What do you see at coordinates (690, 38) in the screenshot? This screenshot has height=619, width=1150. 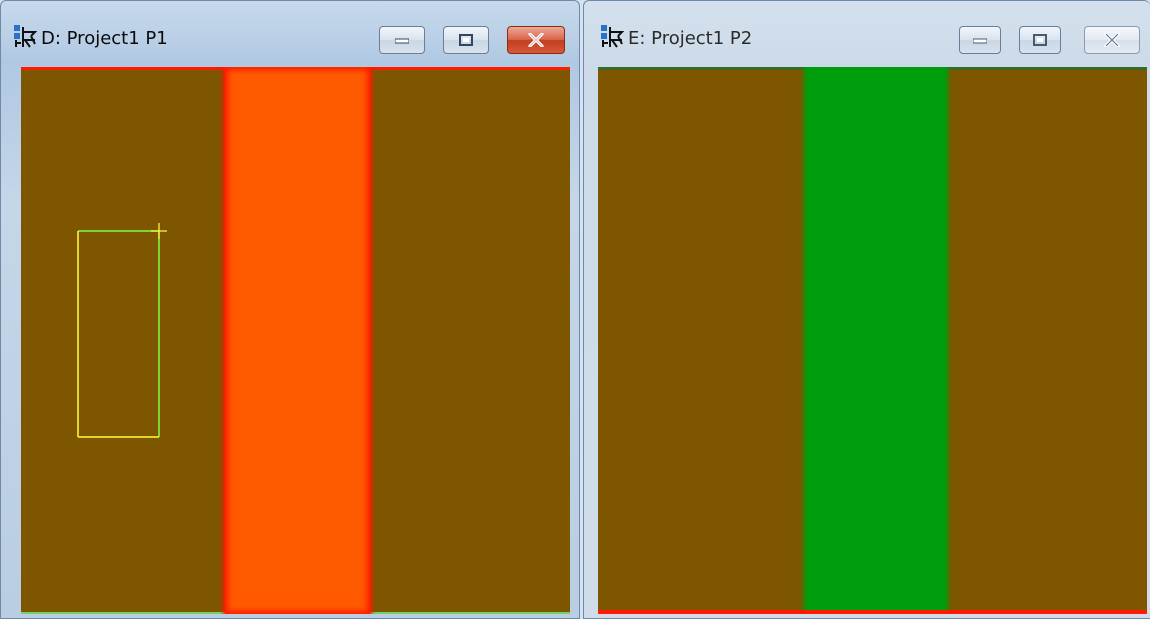 I see `window-title: E: Project1 P2` at bounding box center [690, 38].